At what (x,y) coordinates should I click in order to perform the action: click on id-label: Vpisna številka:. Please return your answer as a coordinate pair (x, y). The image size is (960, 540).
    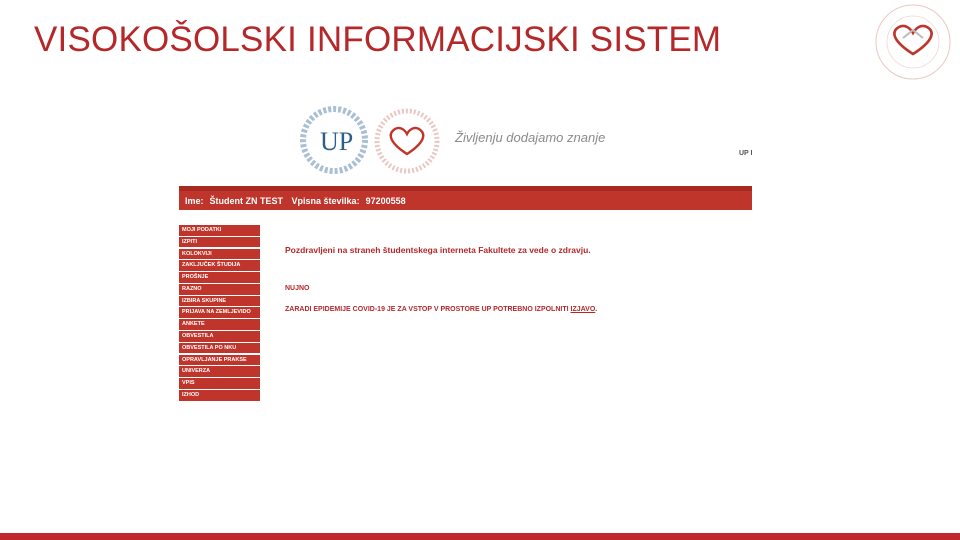
    Looking at the image, I should click on (325, 201).